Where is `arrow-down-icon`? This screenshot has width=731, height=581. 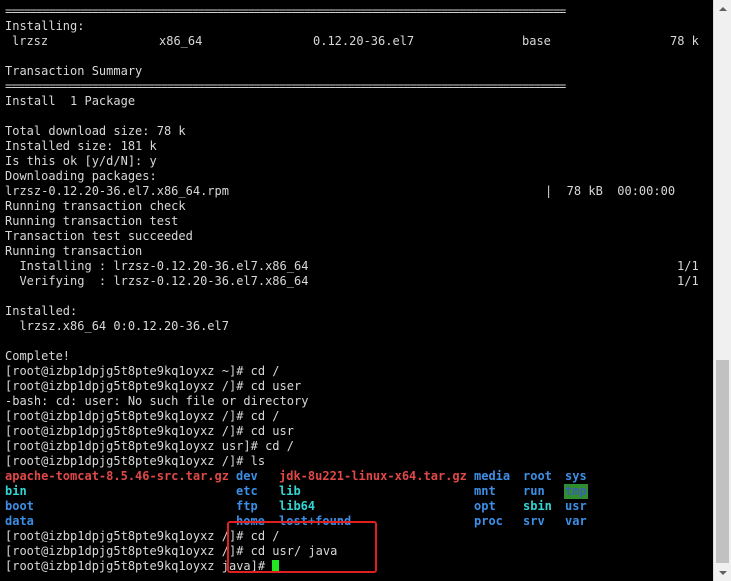 arrow-down-icon is located at coordinates (722, 572).